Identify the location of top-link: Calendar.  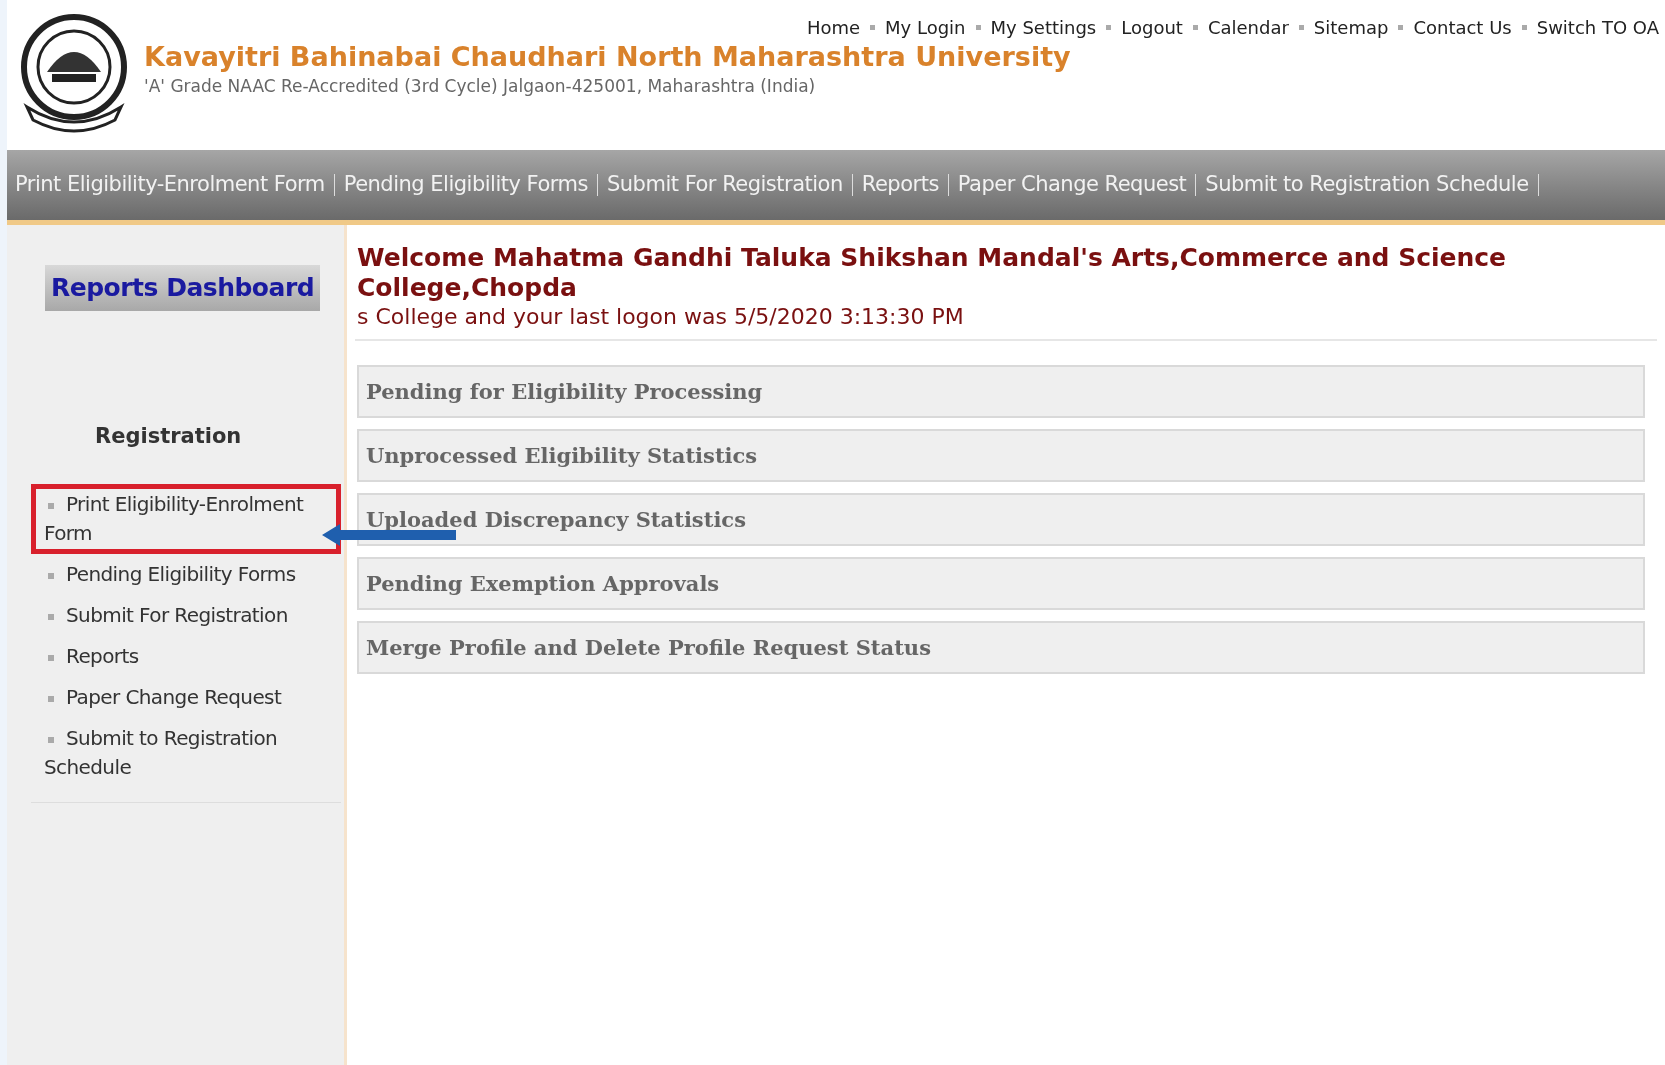
(1248, 27).